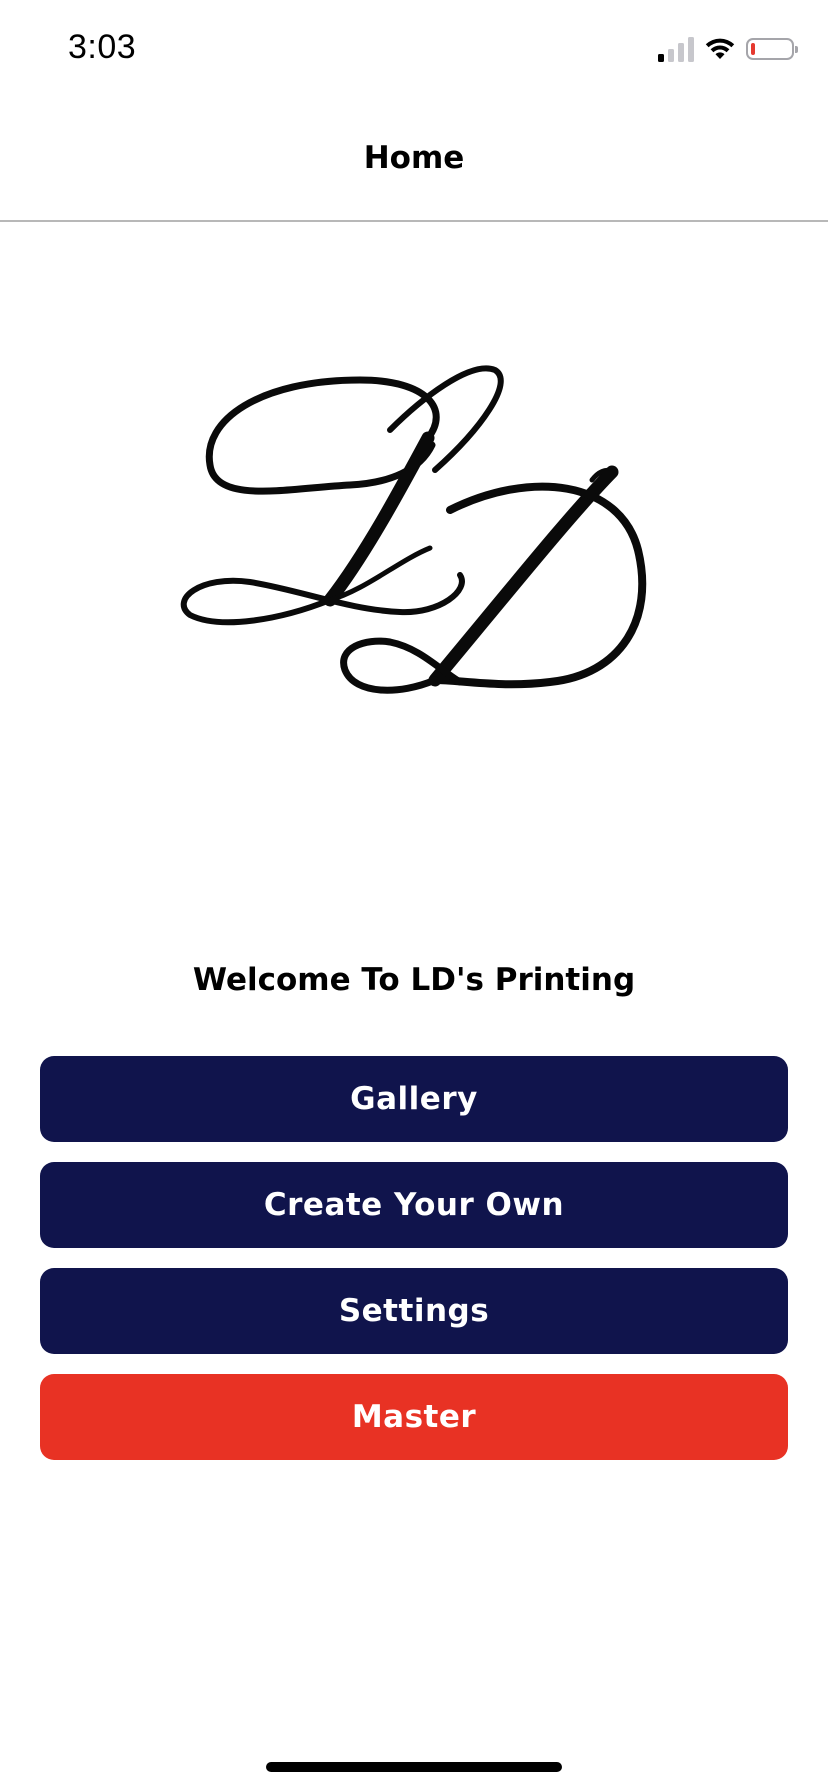 This screenshot has height=1792, width=828. What do you see at coordinates (414, 1099) in the screenshot?
I see `gallery-button: Gallery` at bounding box center [414, 1099].